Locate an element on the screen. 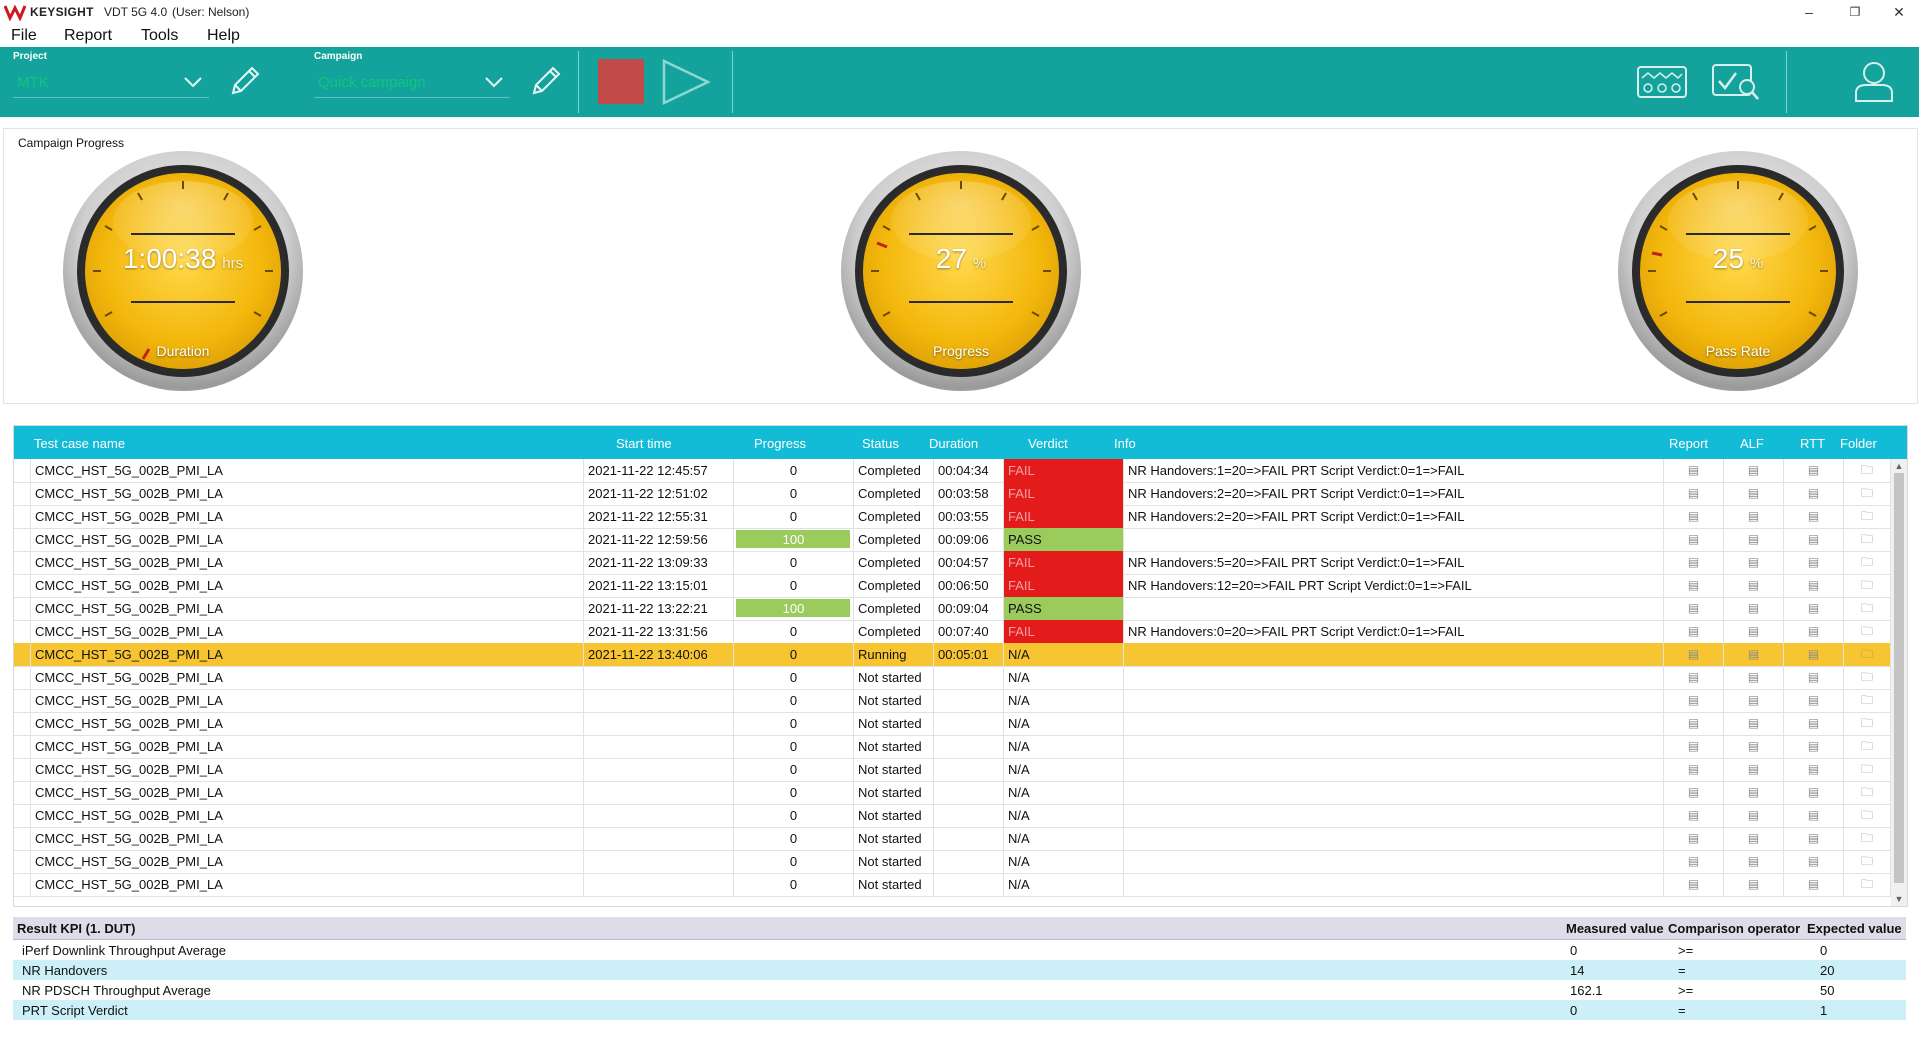 Image resolution: width=1919 pixels, height=1037 pixels. col-alf: ALF is located at coordinates (1752, 443).